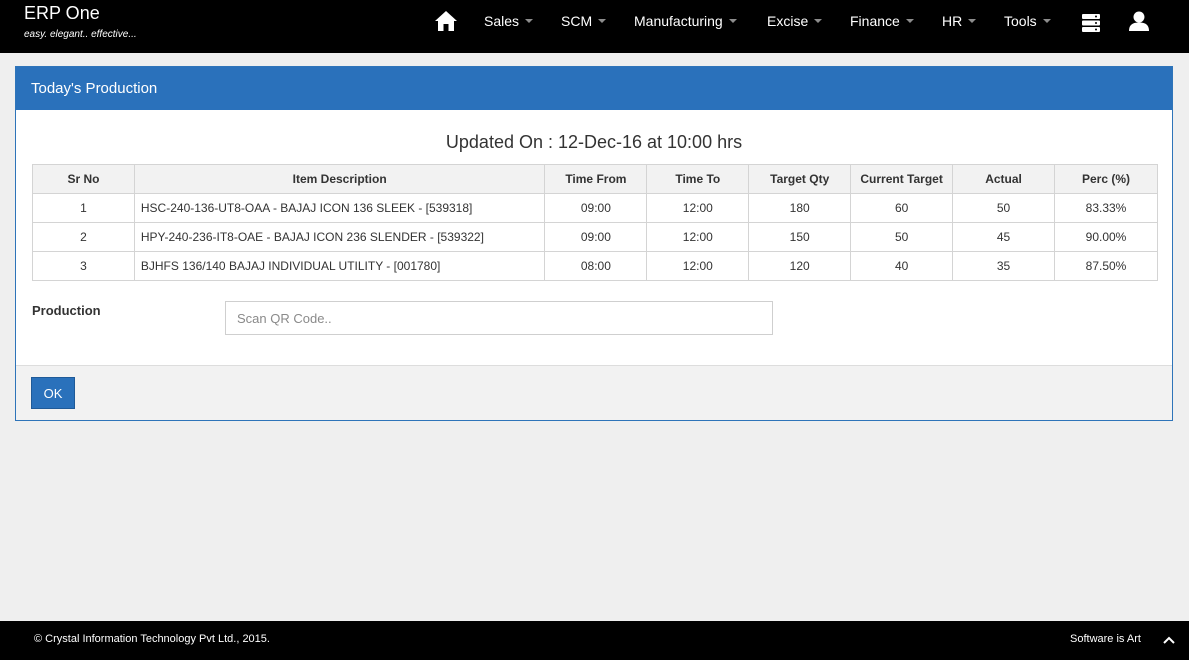 Image resolution: width=1189 pixels, height=660 pixels. Describe the element at coordinates (800, 237) in the screenshot. I see `cell-target-qty: 150` at that location.